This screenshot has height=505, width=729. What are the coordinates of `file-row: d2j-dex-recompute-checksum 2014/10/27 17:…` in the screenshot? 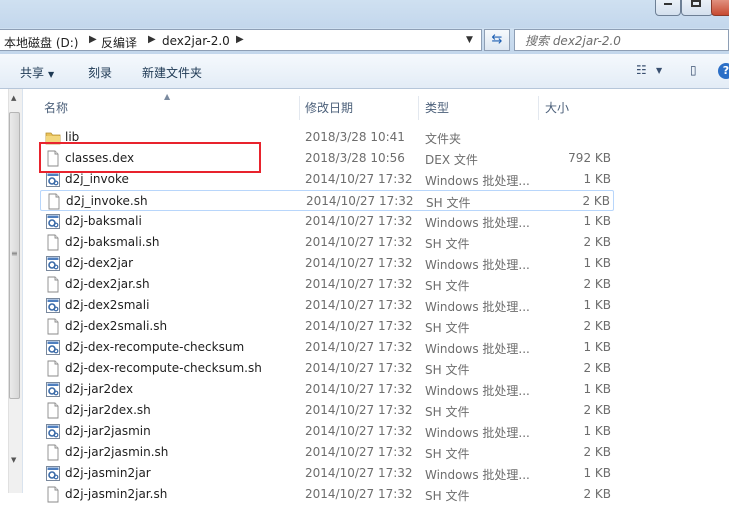 It's located at (327, 347).